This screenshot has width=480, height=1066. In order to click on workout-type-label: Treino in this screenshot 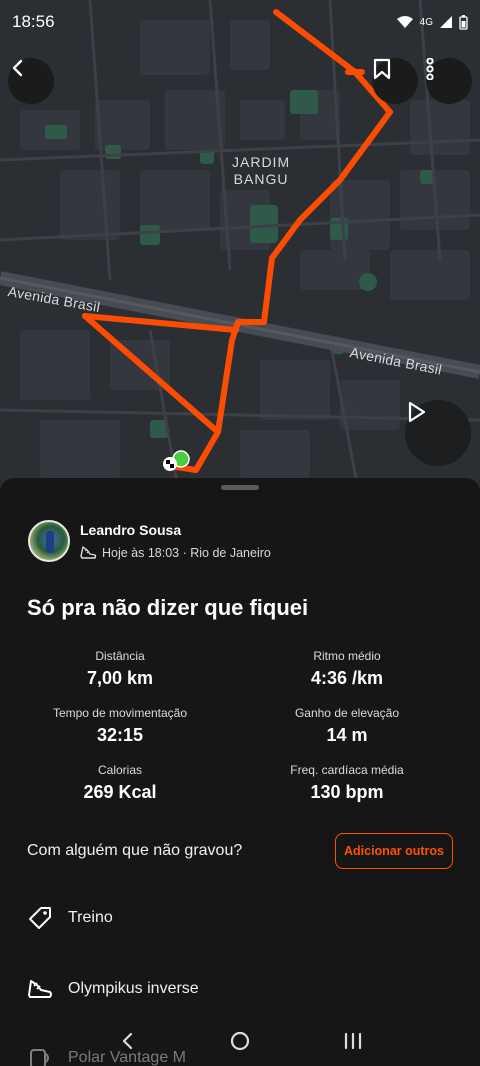, I will do `click(90, 917)`.